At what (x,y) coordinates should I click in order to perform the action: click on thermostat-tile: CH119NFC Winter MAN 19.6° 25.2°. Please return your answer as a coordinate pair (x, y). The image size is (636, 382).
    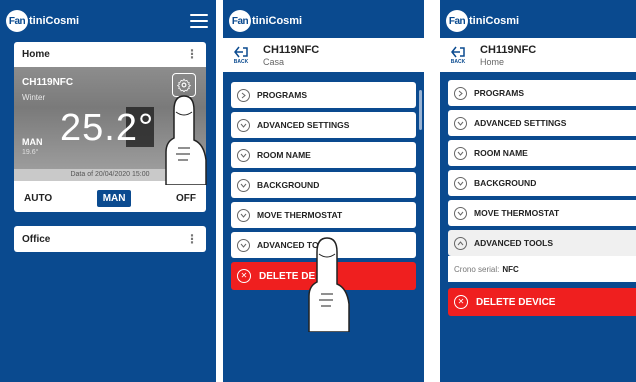
    Looking at the image, I should click on (110, 118).